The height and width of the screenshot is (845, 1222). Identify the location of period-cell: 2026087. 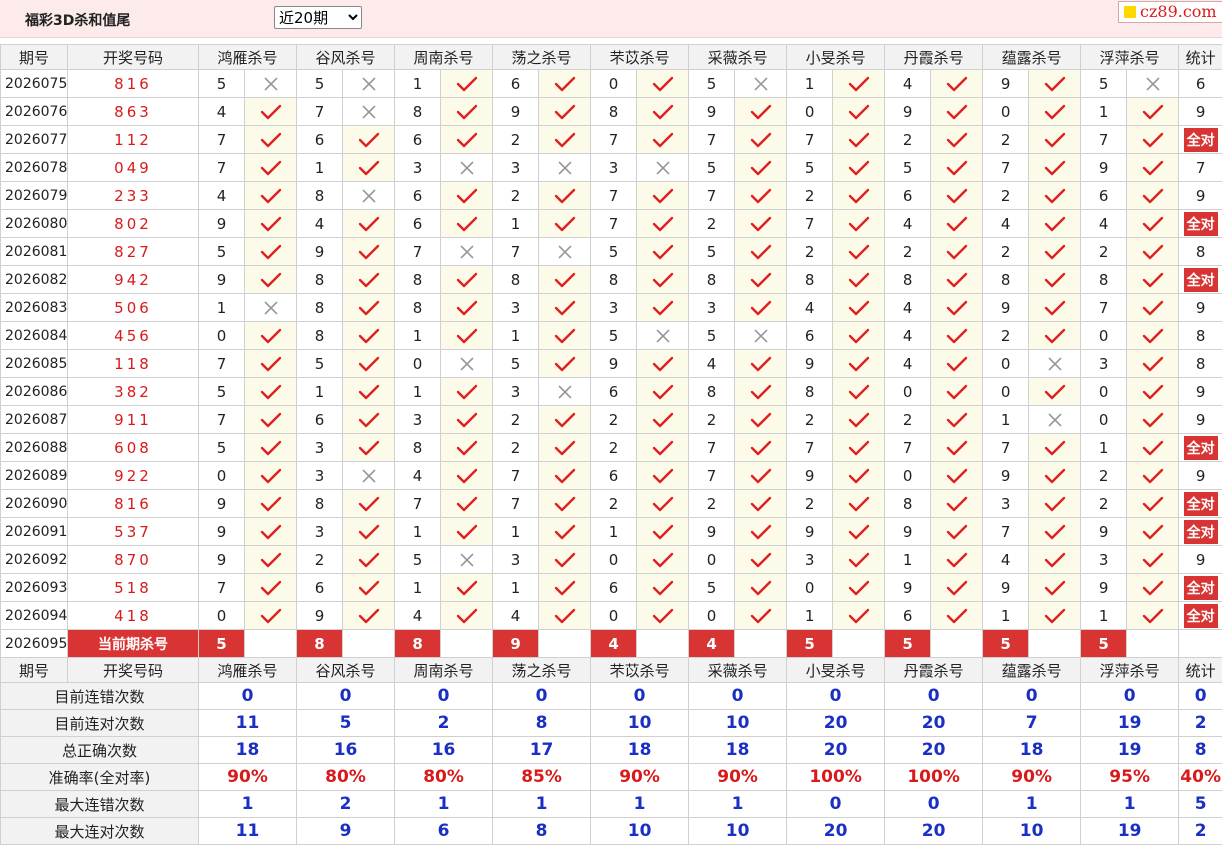
(34, 420).